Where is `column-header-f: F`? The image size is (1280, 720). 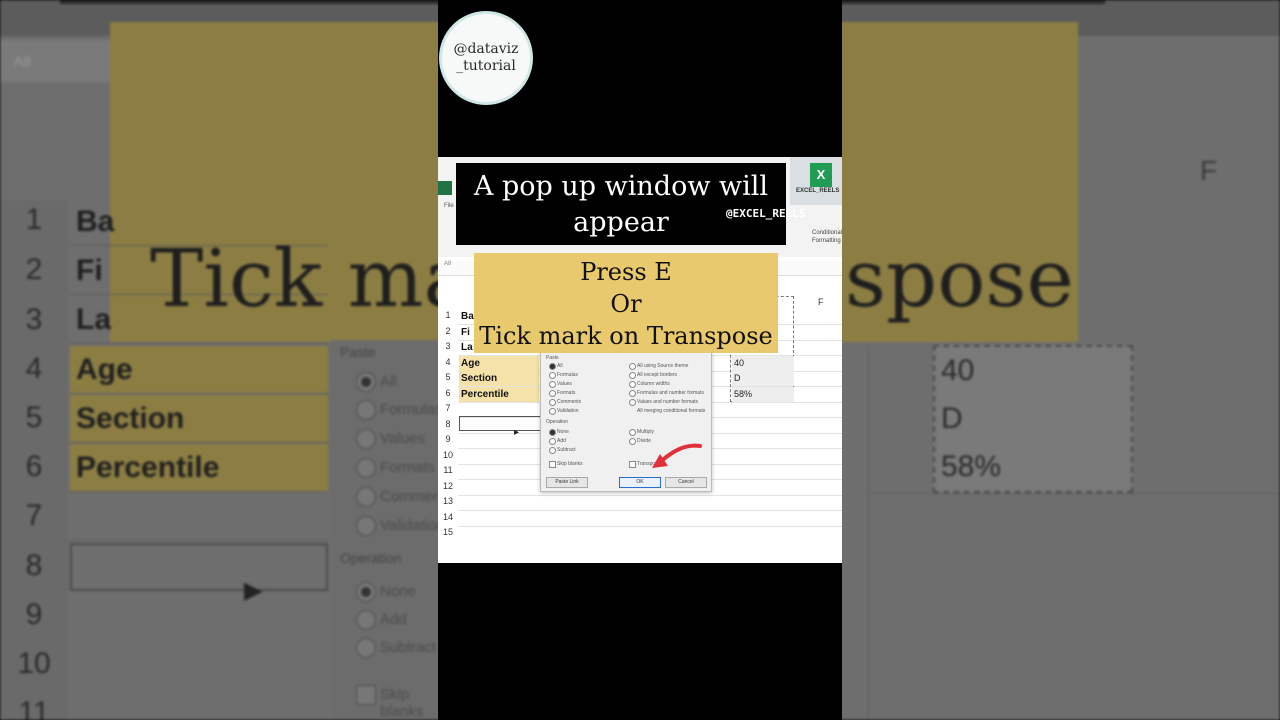
column-header-f: F is located at coordinates (821, 302).